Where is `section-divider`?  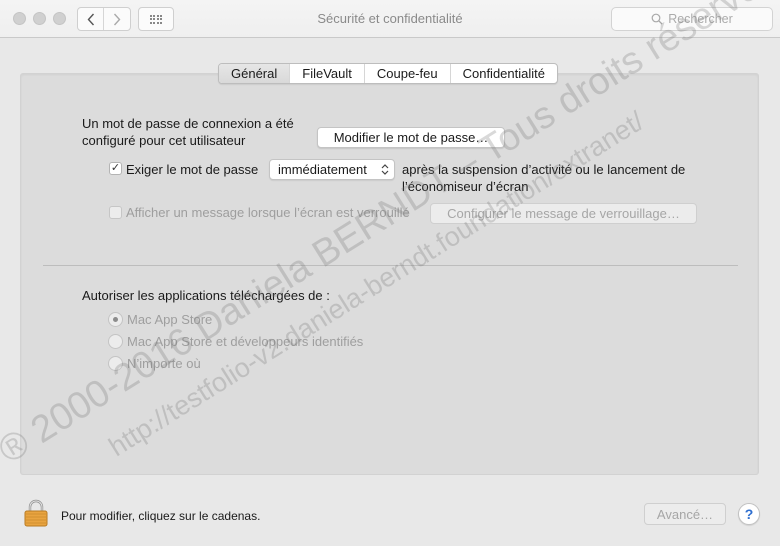
section-divider is located at coordinates (390, 265).